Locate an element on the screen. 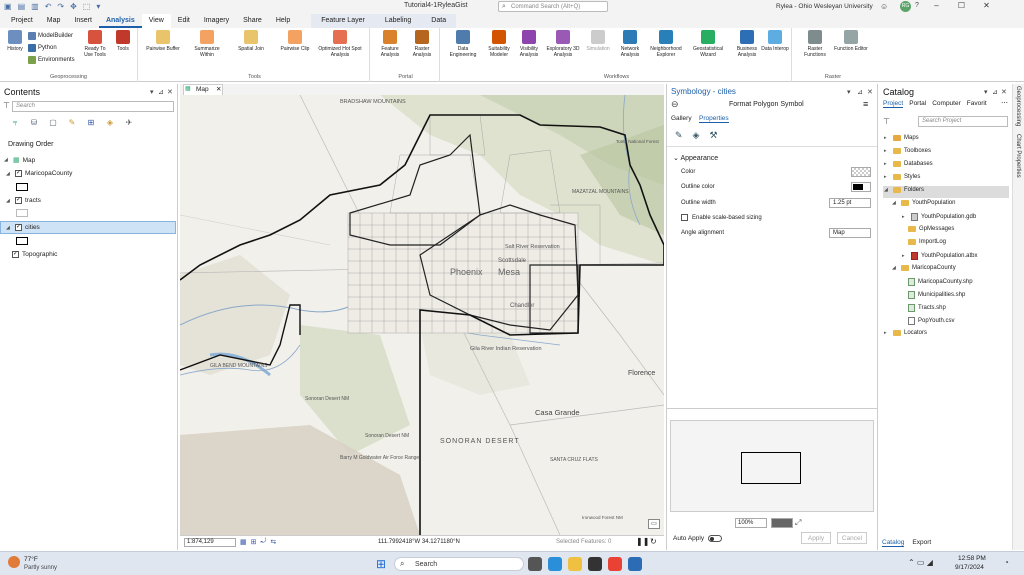  clock-time: 12:58 PM is located at coordinates (972, 558).